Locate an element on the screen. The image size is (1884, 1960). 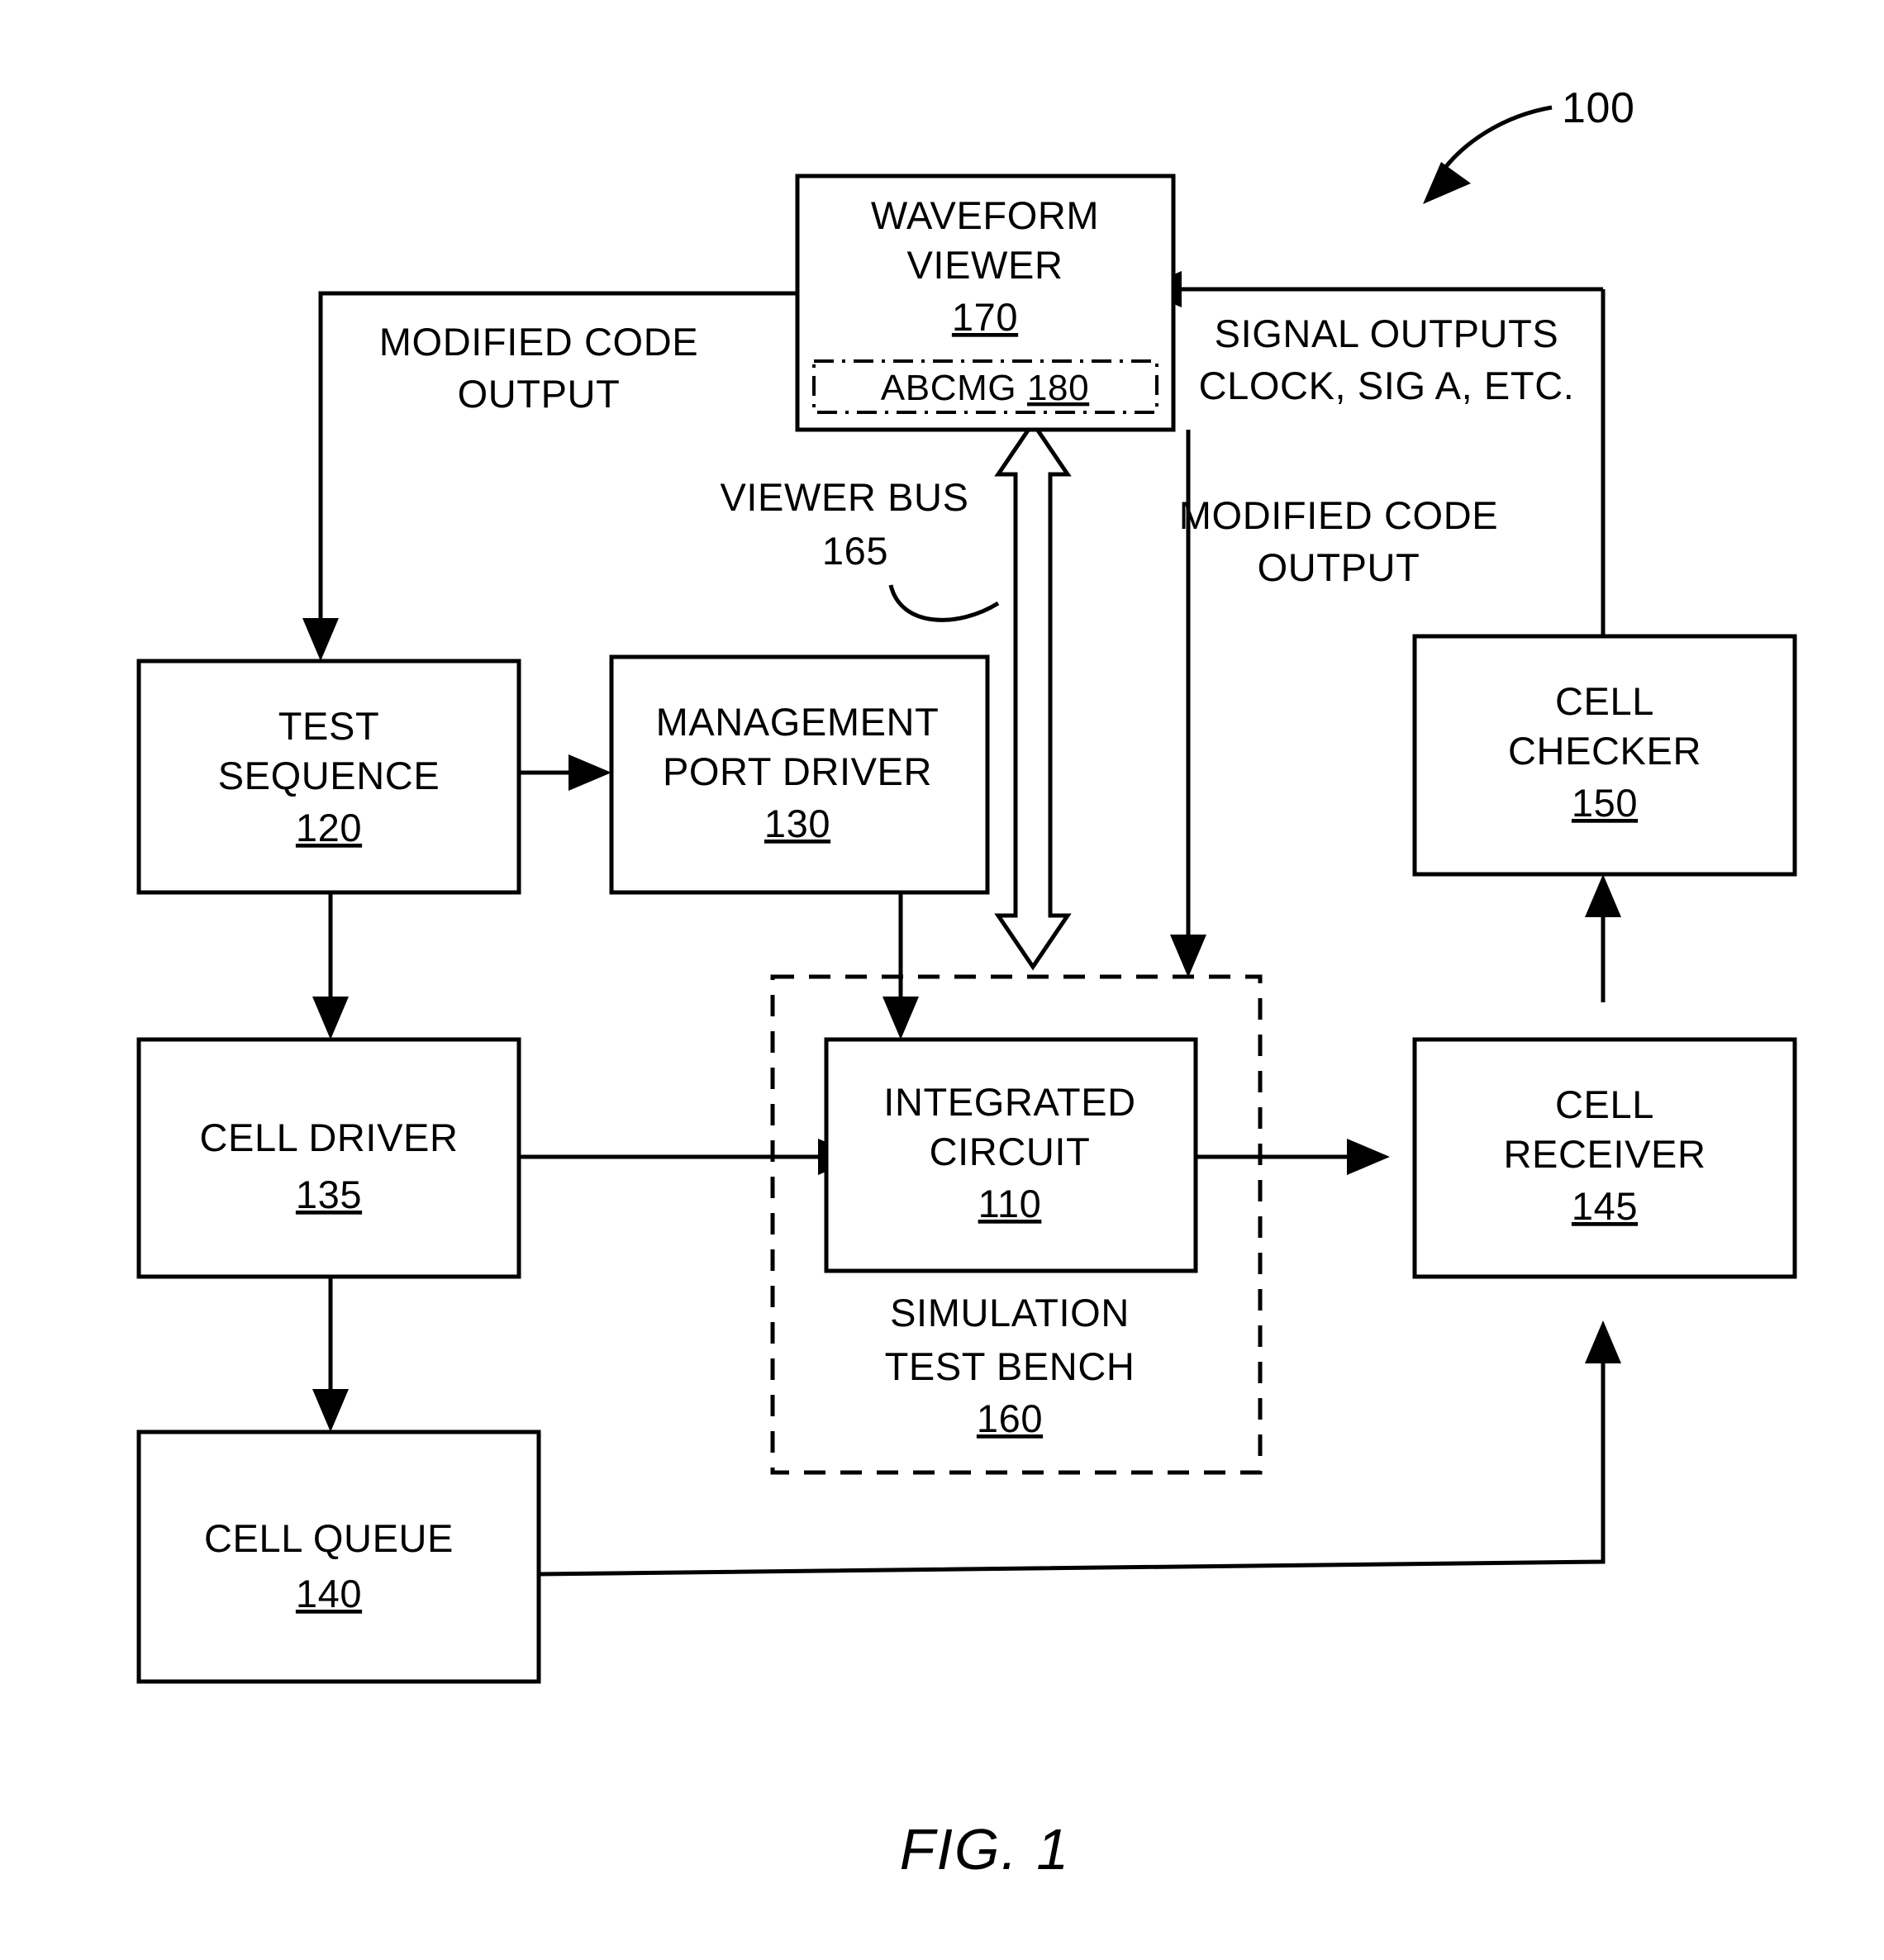
arrowhead-cell-driver-top is located at coordinates (330, 1018).